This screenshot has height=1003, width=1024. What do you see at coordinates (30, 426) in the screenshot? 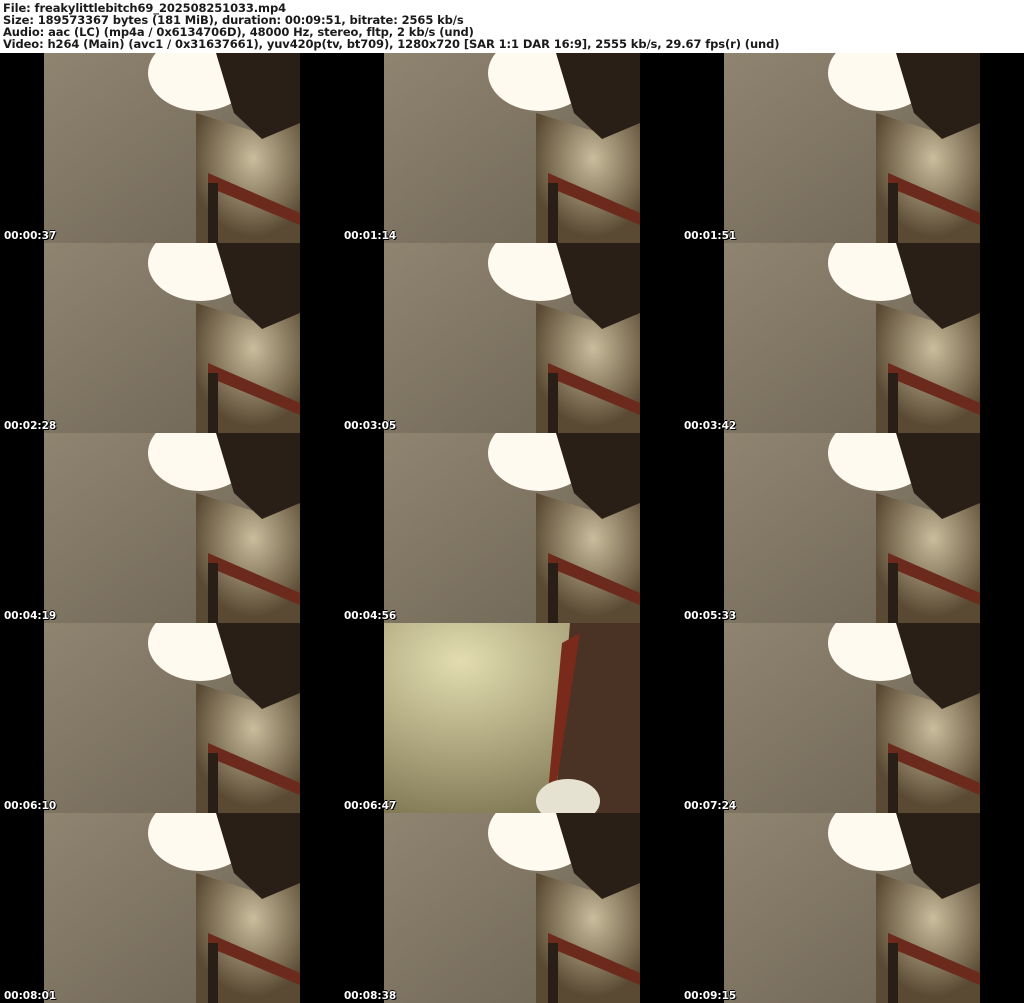
I see `thumbnail-timestamp: 00:02:28` at bounding box center [30, 426].